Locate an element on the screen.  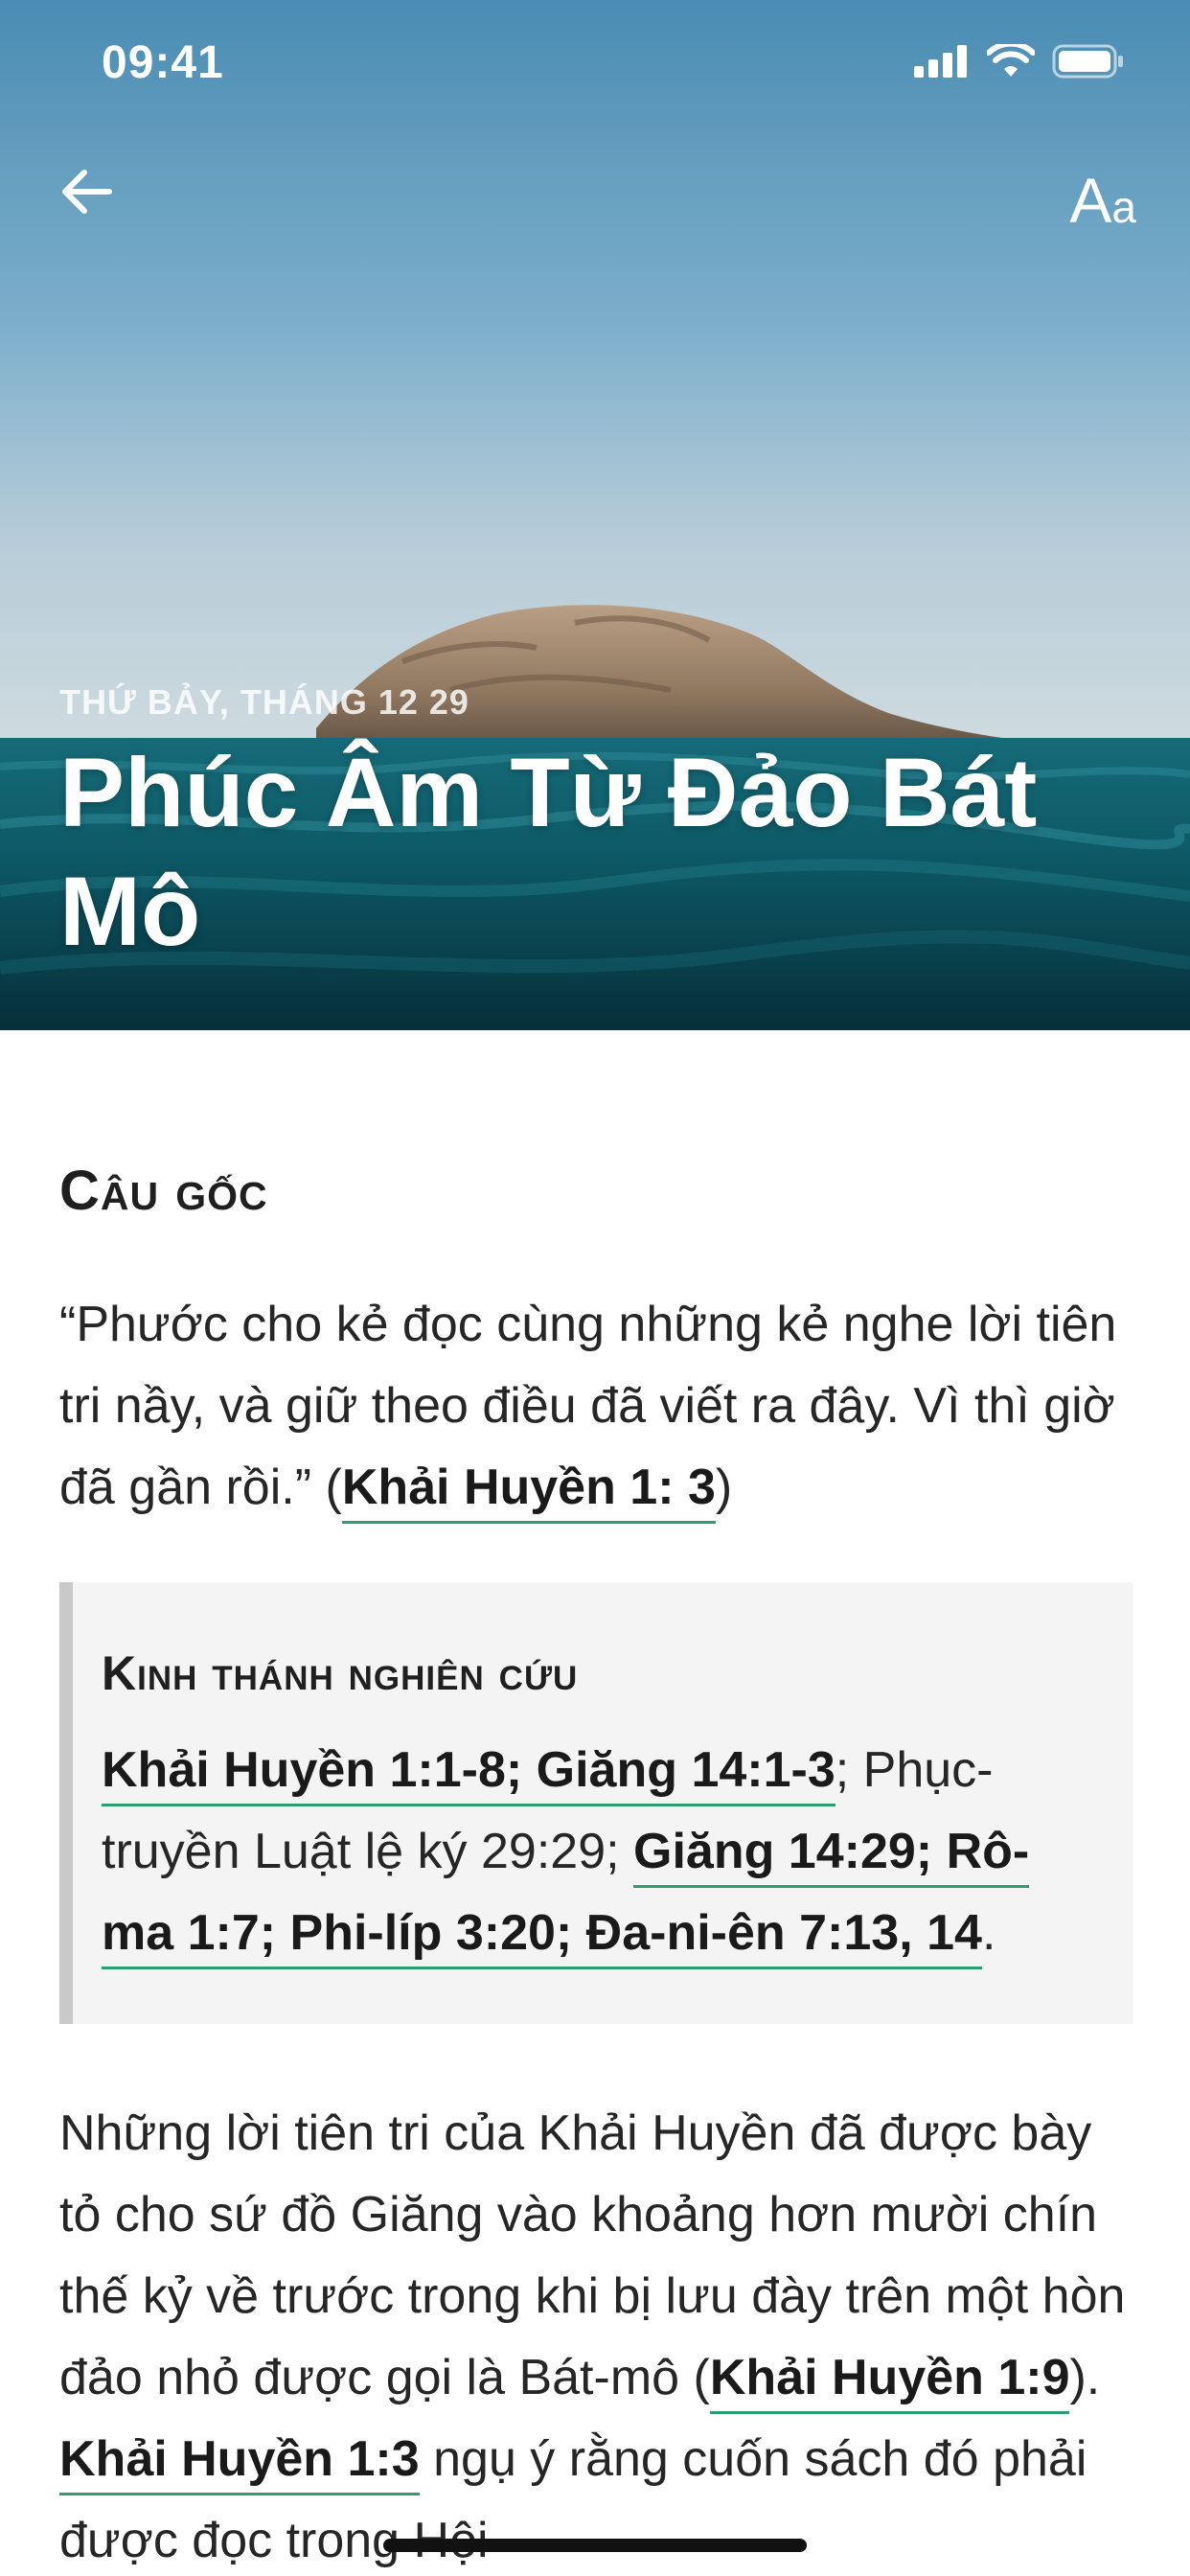
font-size-button: Aa is located at coordinates (1102, 191).